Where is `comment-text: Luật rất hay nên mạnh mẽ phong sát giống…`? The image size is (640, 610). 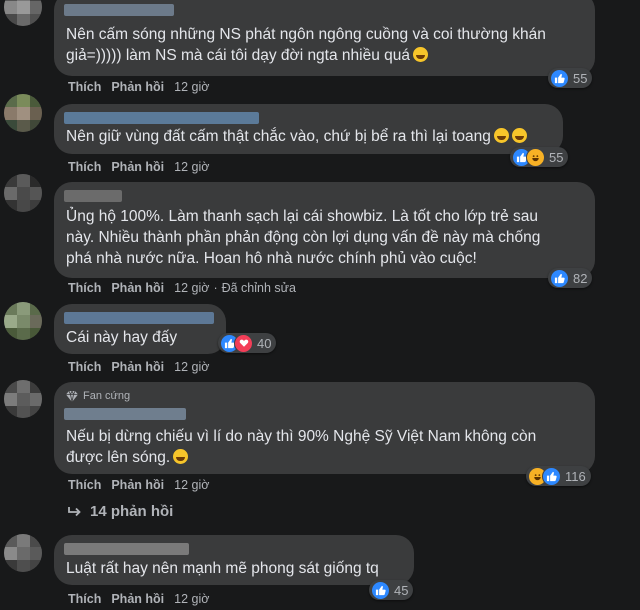 comment-text: Luật rất hay nên mạnh mẽ phong sát giống… is located at coordinates (222, 568).